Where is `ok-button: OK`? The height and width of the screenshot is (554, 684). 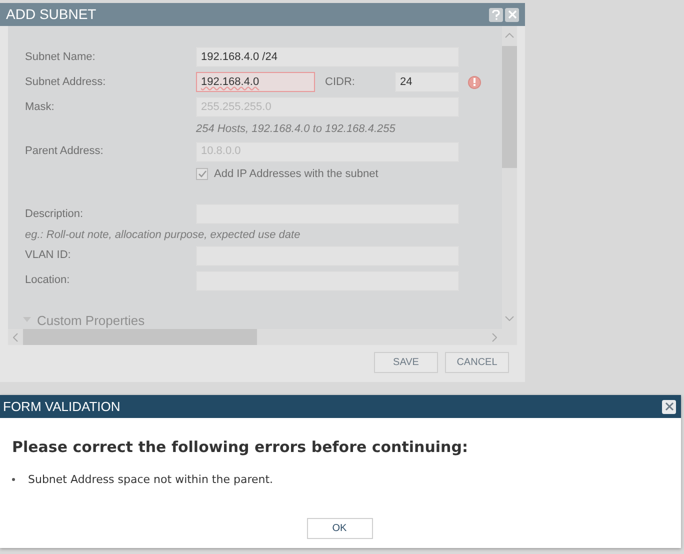
ok-button: OK is located at coordinates (339, 528).